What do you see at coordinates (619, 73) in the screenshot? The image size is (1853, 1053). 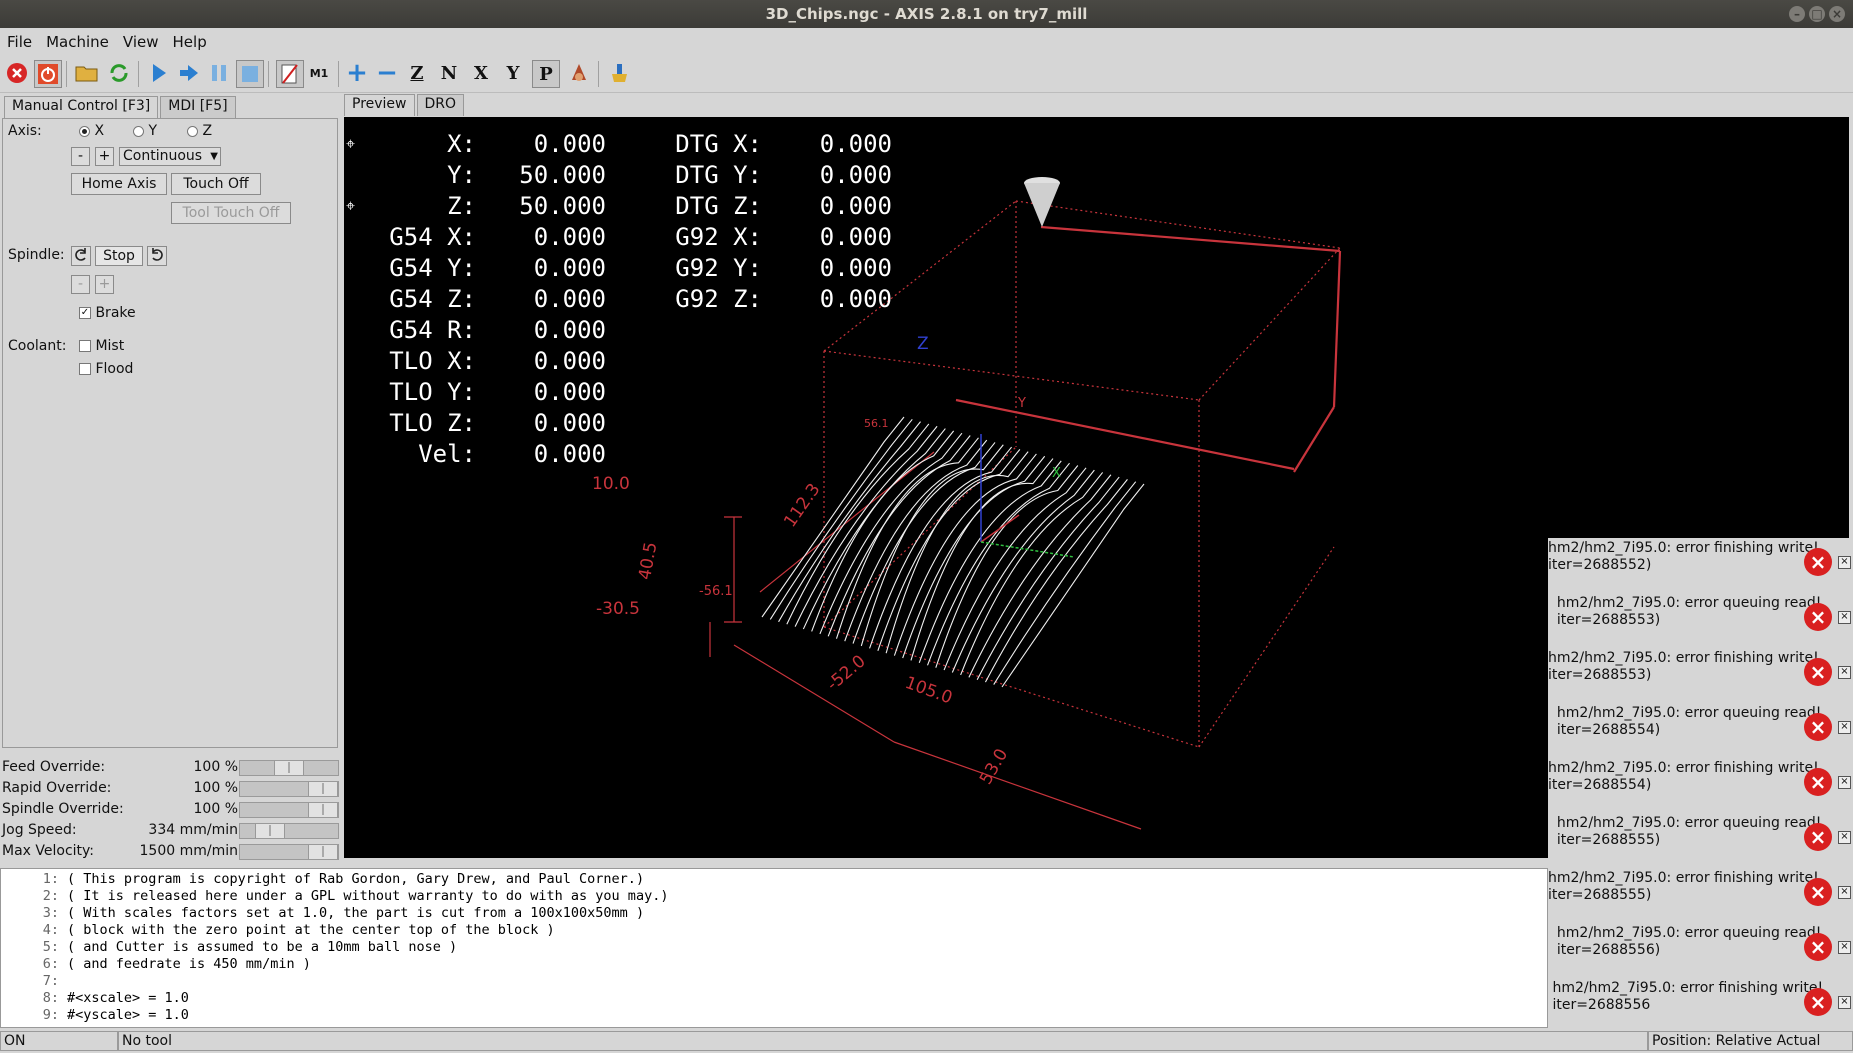 I see `clear-live-plot-icon` at bounding box center [619, 73].